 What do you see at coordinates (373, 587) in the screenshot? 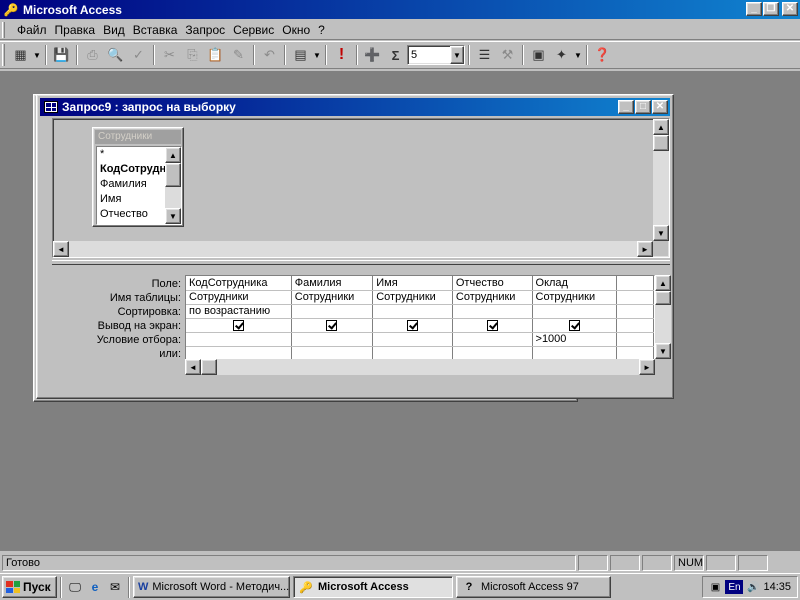
I see `task-access-active: 🔑 Microsoft Access` at bounding box center [373, 587].